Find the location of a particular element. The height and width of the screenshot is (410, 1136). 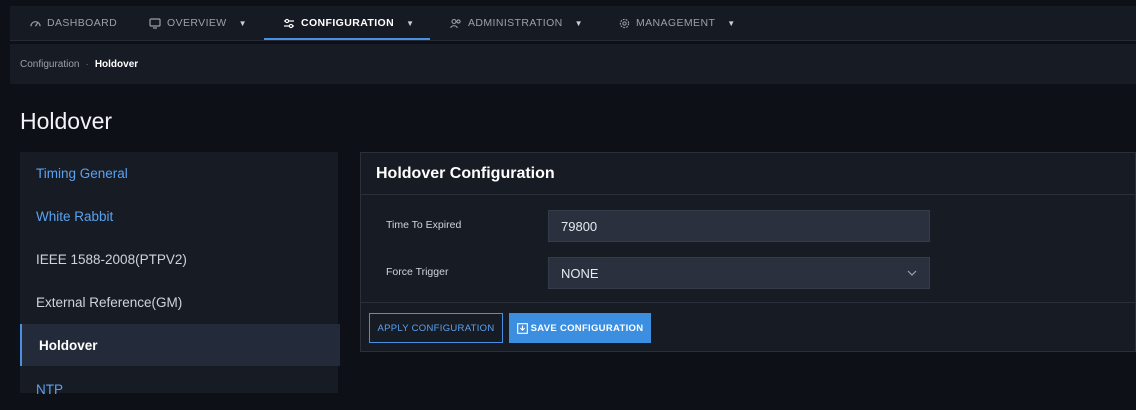

panel-divider is located at coordinates (748, 302).